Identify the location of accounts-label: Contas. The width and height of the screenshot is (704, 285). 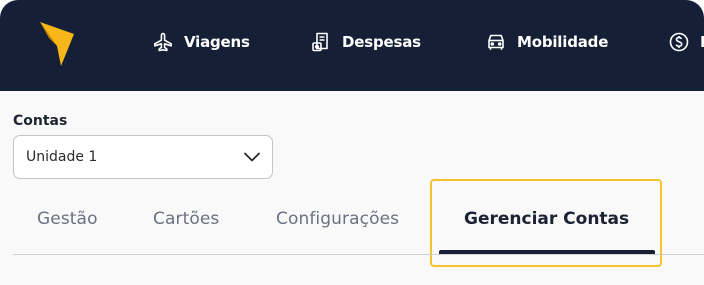
(40, 121).